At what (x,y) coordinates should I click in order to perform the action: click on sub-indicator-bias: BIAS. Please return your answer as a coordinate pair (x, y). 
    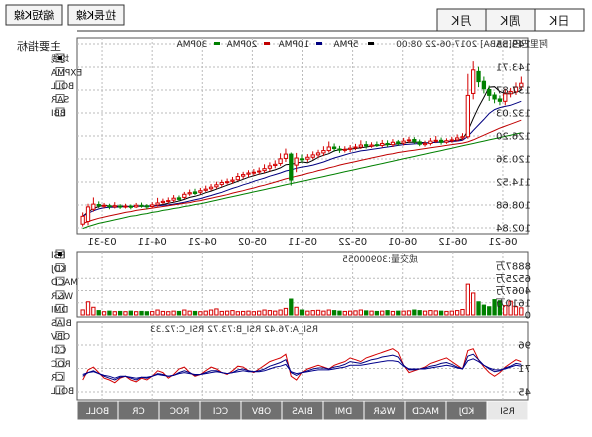
    Looking at the image, I should click on (61, 323).